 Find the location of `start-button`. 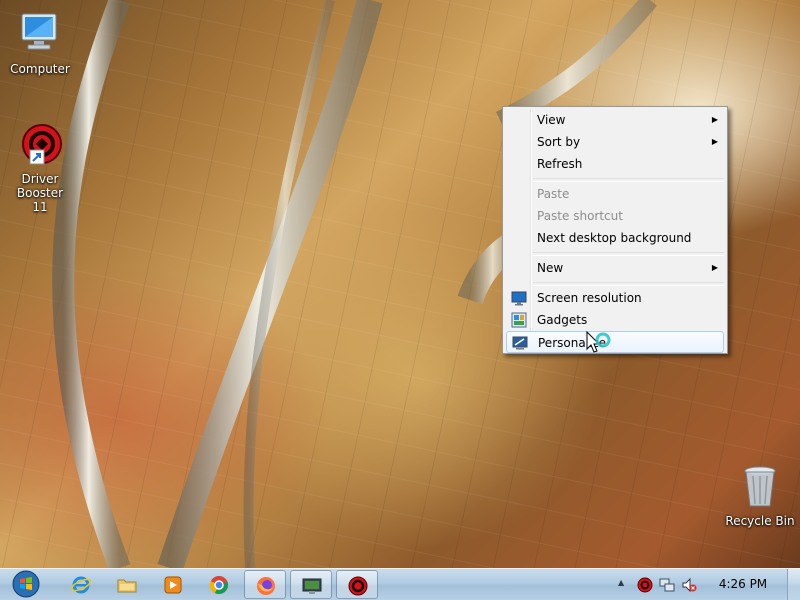

start-button is located at coordinates (26, 584).